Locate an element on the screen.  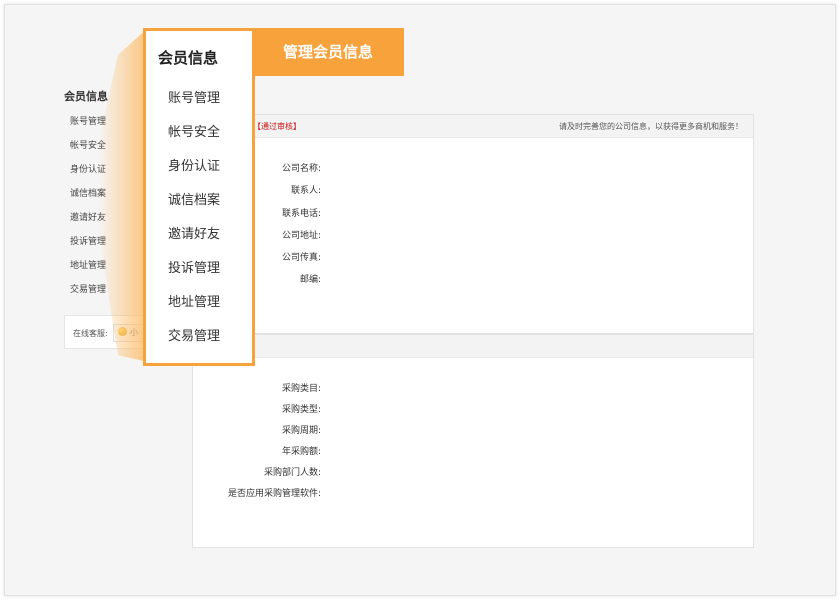
menu-item-complaints: 投诉管理 is located at coordinates (194, 274).